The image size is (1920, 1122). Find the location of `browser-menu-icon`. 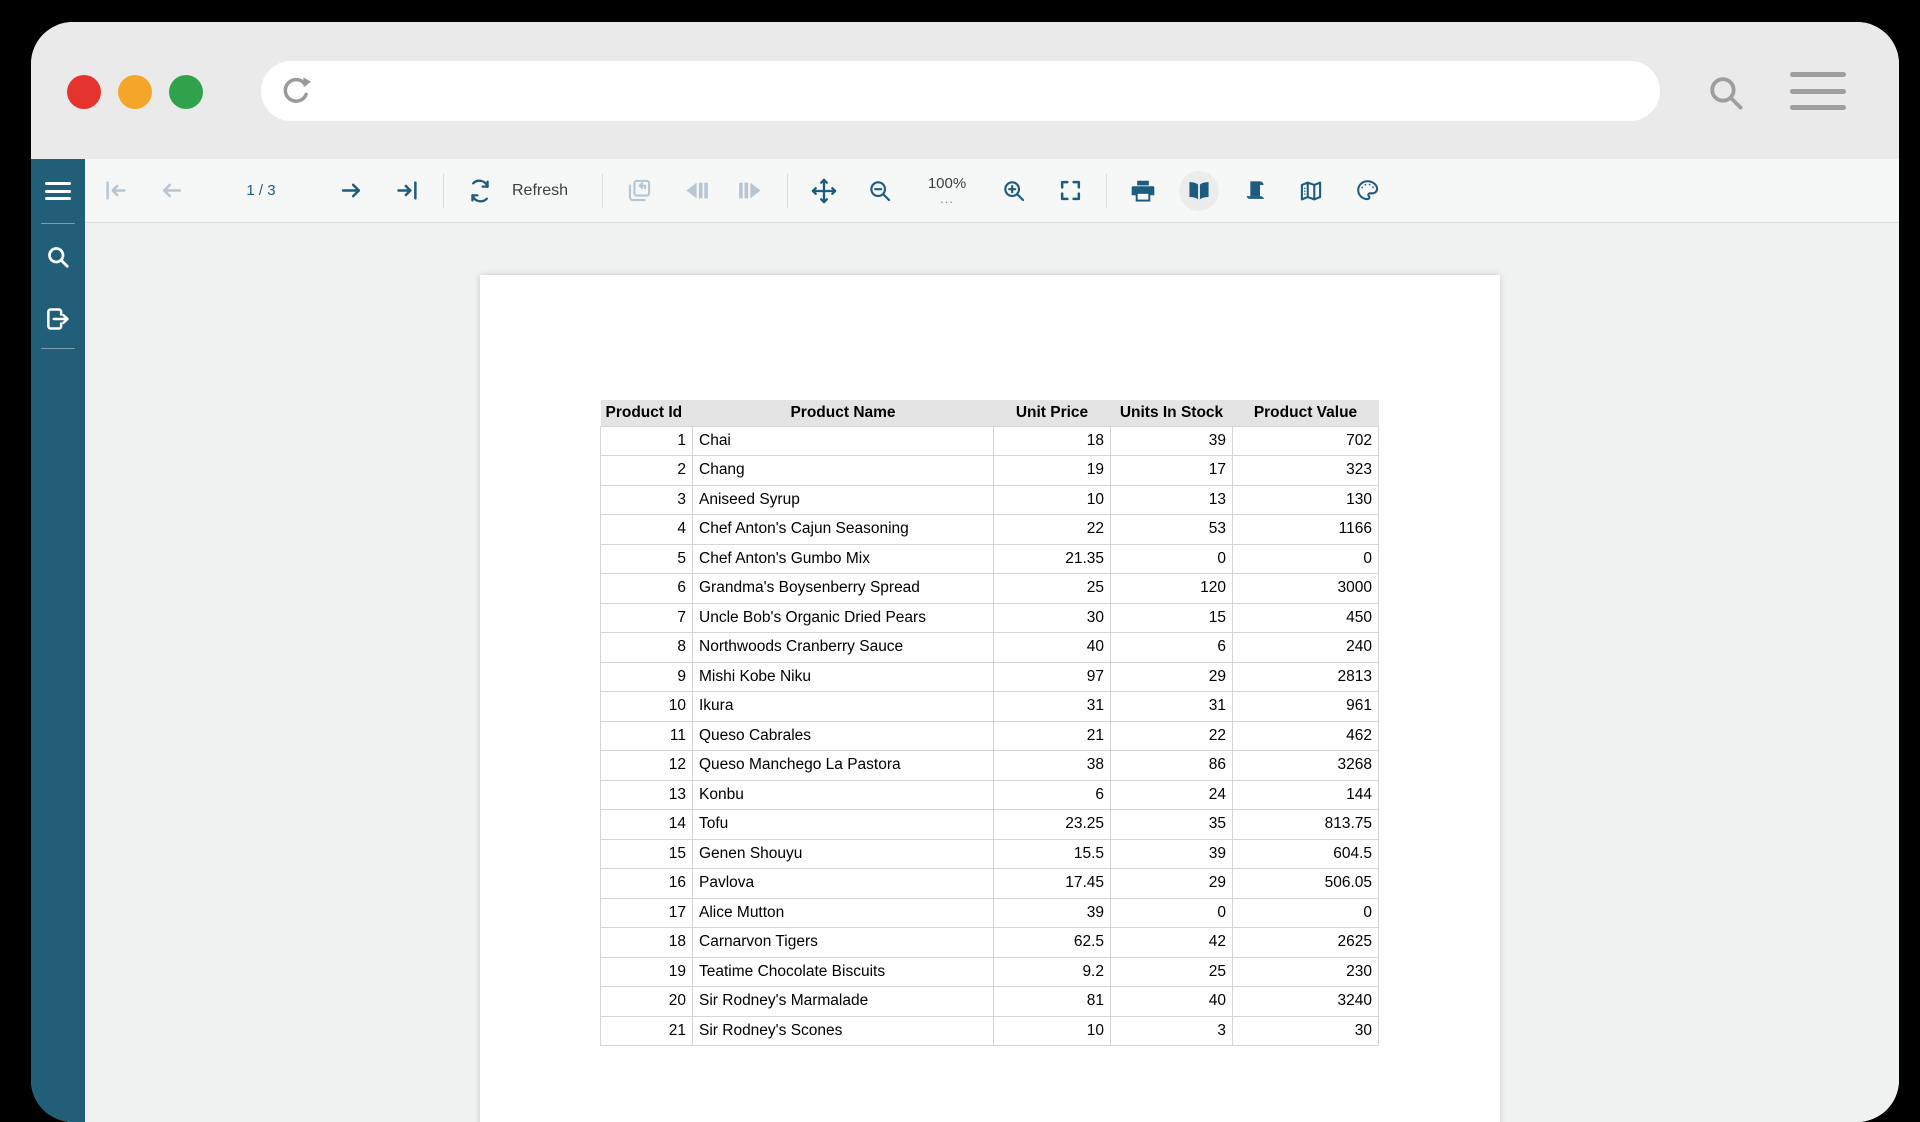

browser-menu-icon is located at coordinates (1818, 91).